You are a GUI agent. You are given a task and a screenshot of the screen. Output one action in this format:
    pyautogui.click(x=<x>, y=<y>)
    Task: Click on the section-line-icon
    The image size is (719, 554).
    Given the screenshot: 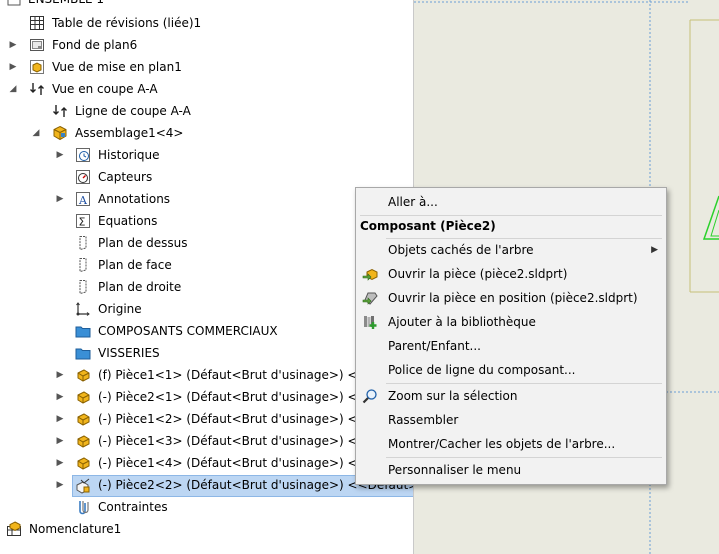 What is the action you would take?
    pyautogui.click(x=60, y=111)
    